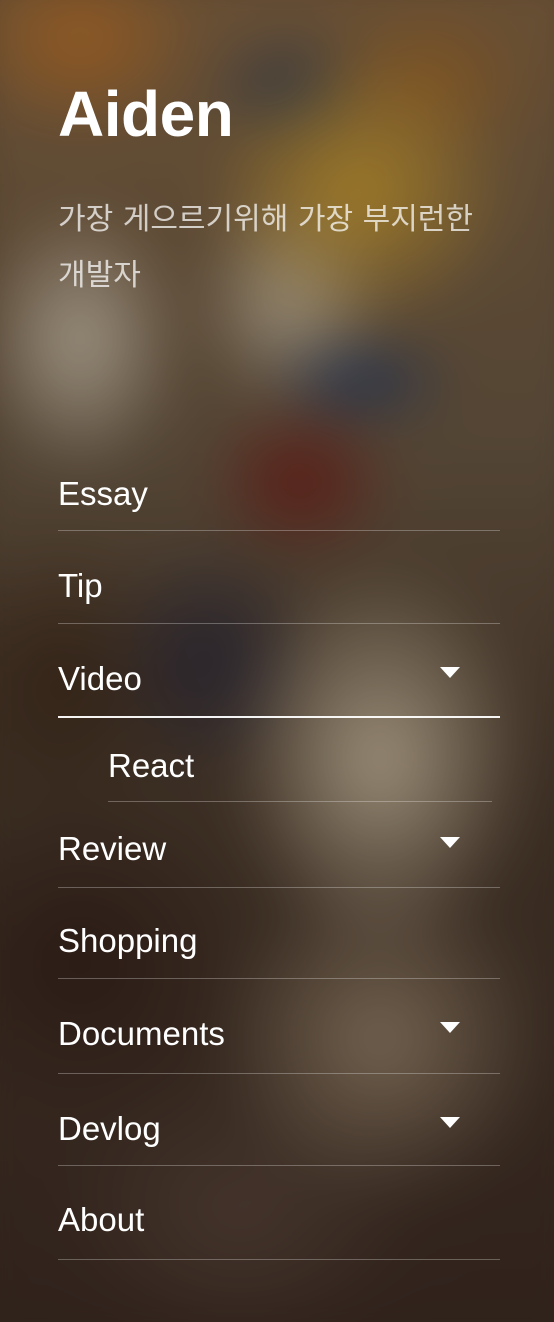  What do you see at coordinates (146, 114) in the screenshot?
I see `site-title: Aiden` at bounding box center [146, 114].